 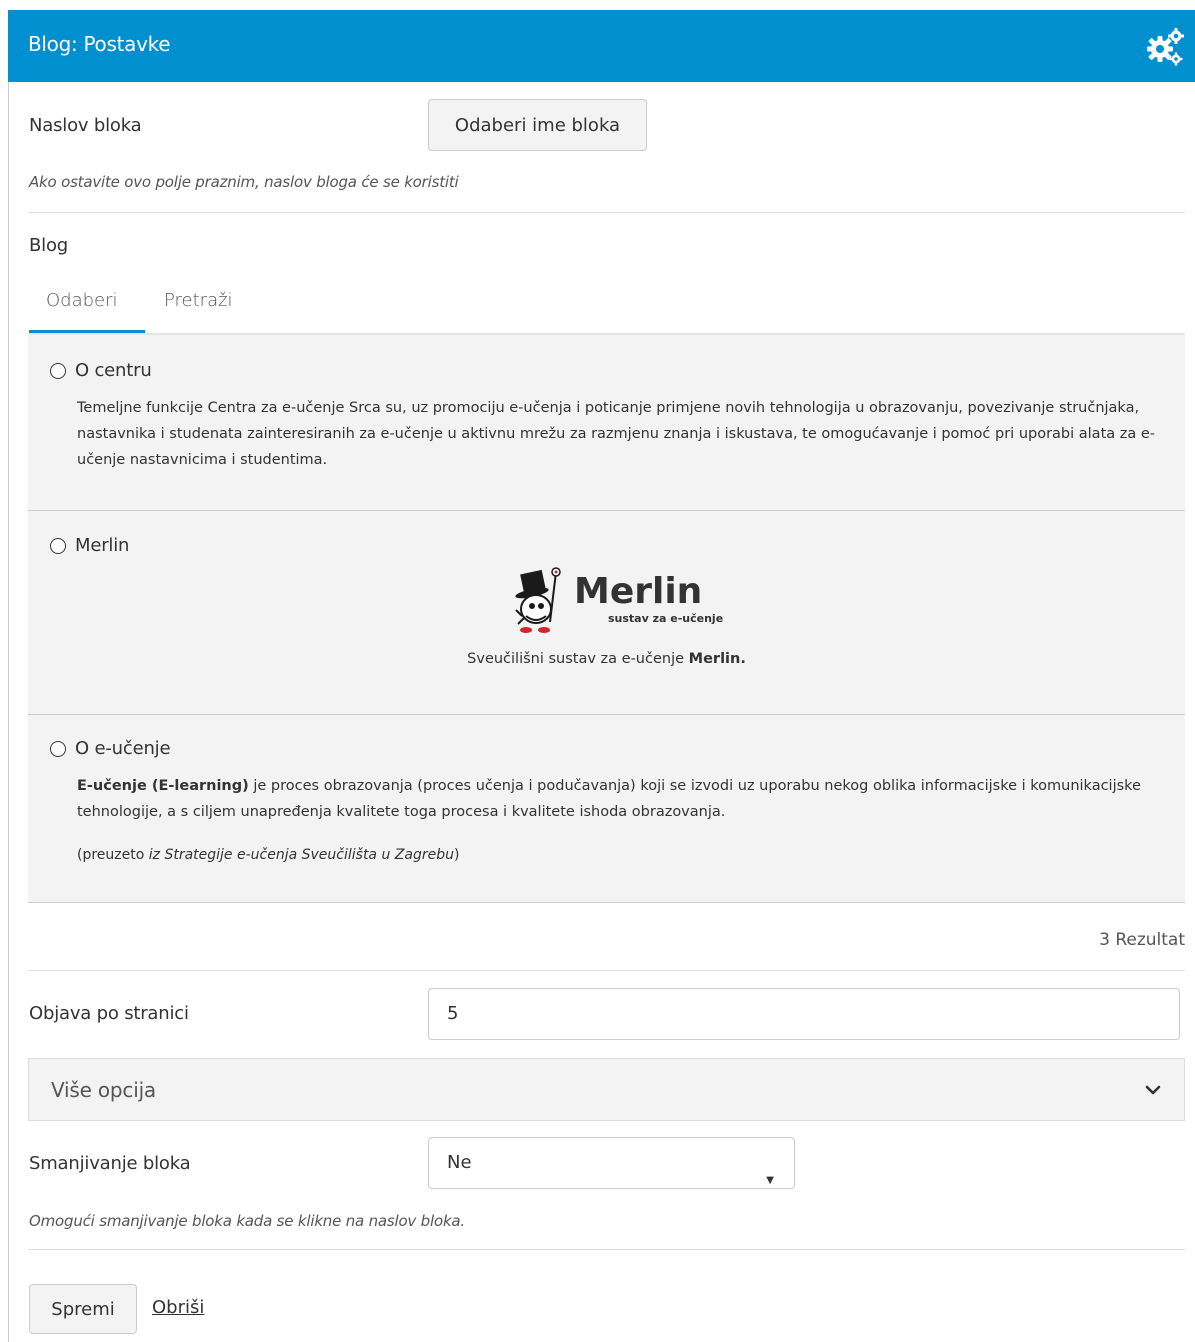 I want to click on collapse-block-select: Ne ▼, so click(x=611, y=1163).